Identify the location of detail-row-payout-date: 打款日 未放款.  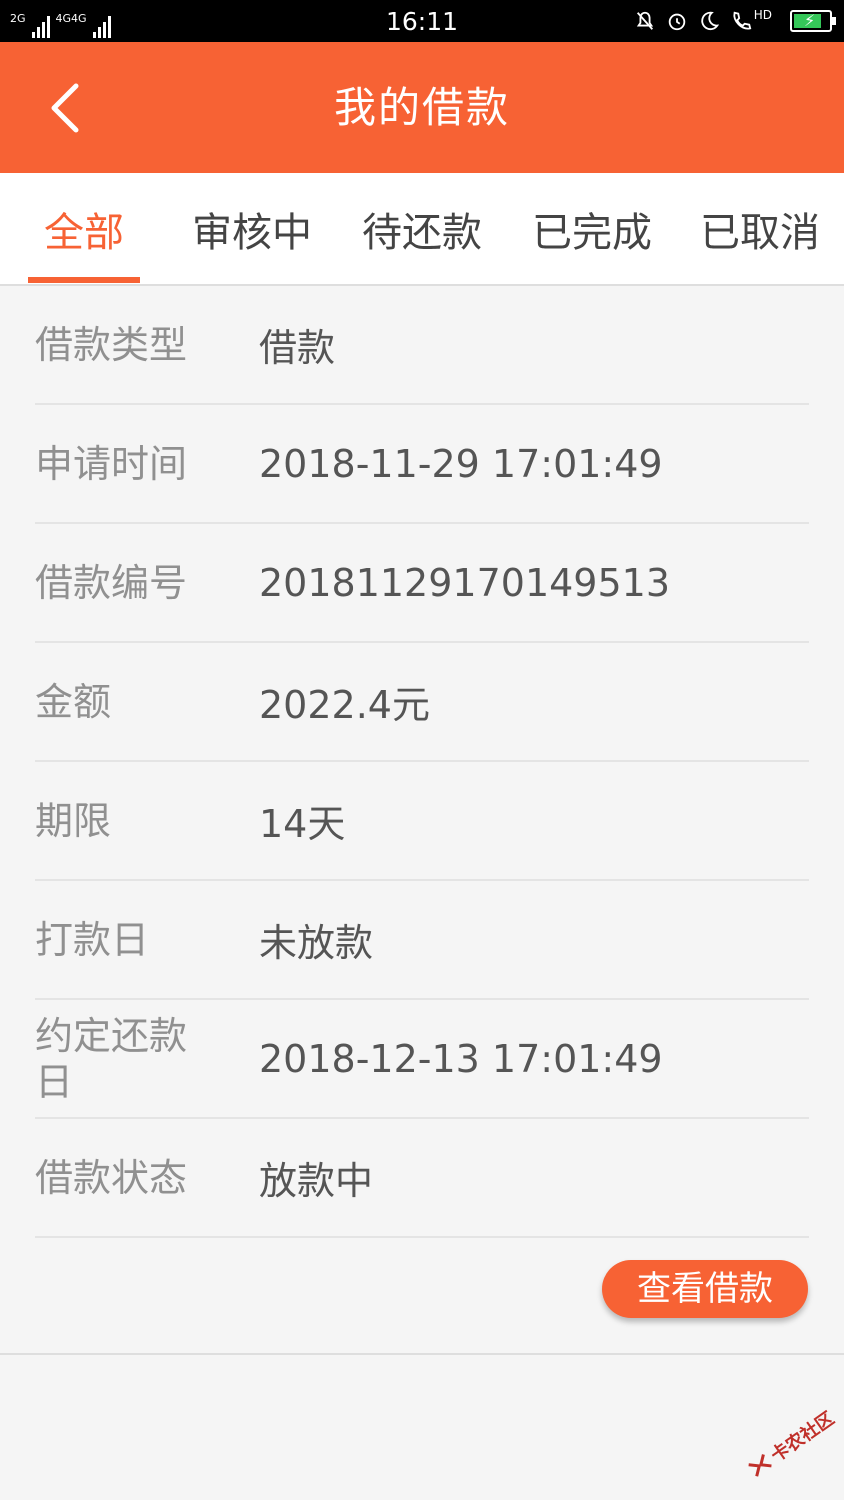
(422, 940).